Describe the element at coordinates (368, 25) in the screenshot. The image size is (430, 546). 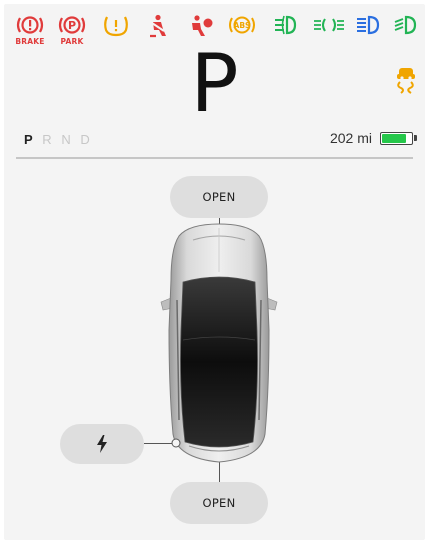
I see `high-beam-icon` at that location.